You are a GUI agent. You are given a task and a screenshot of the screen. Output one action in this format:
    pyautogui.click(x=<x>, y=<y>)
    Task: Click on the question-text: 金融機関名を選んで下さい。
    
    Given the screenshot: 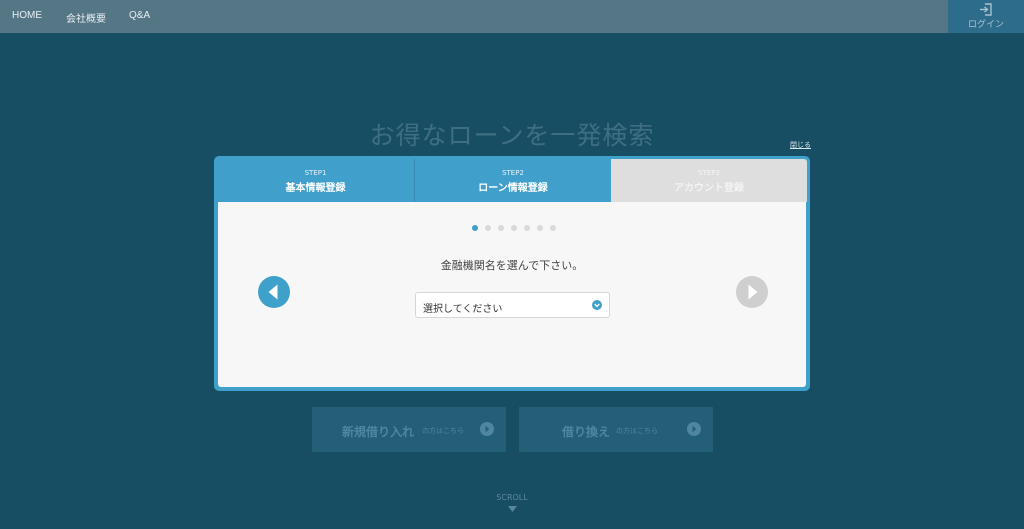 What is the action you would take?
    pyautogui.click(x=512, y=265)
    